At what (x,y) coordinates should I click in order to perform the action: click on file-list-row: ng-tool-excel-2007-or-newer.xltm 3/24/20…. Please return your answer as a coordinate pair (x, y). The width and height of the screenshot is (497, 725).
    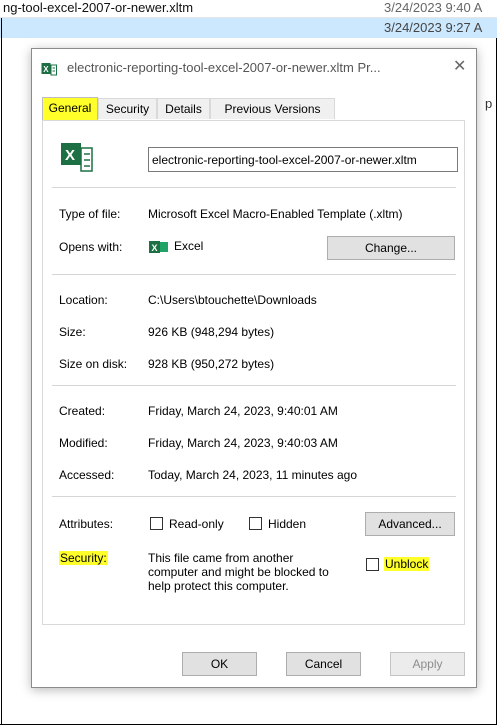
    Looking at the image, I should click on (248, 9).